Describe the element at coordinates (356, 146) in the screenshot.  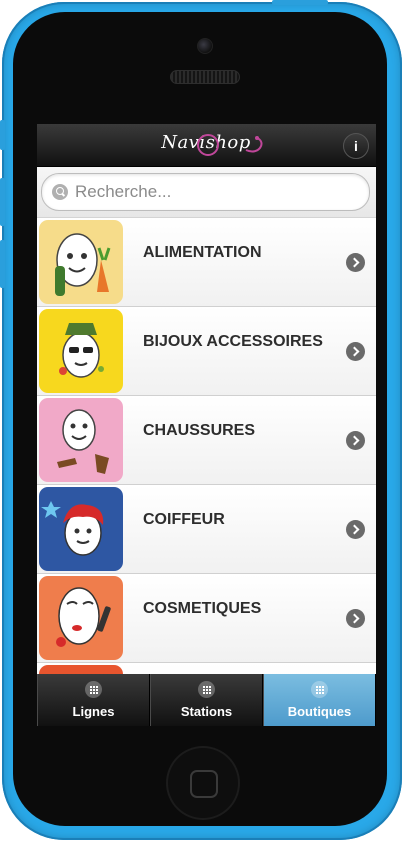
I see `info-button: i` at that location.